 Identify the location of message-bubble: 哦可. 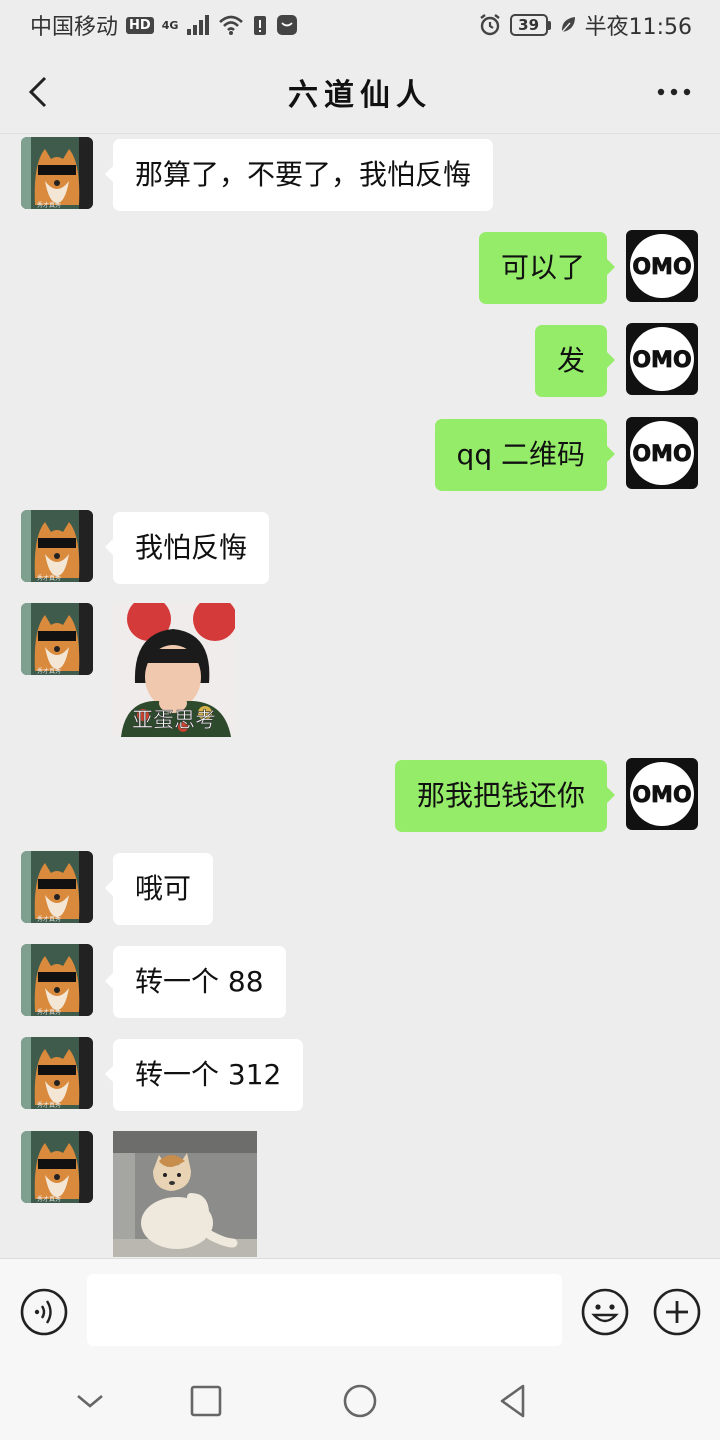
(159, 889).